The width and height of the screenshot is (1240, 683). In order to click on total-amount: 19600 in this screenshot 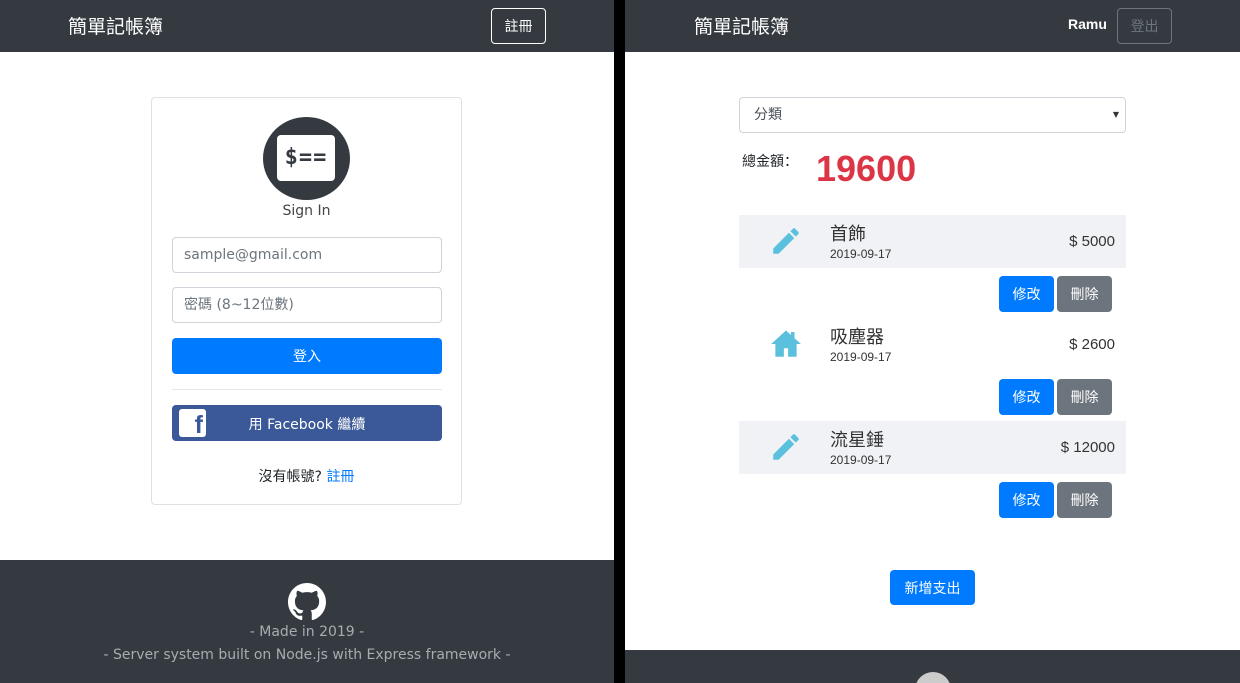, I will do `click(866, 168)`.